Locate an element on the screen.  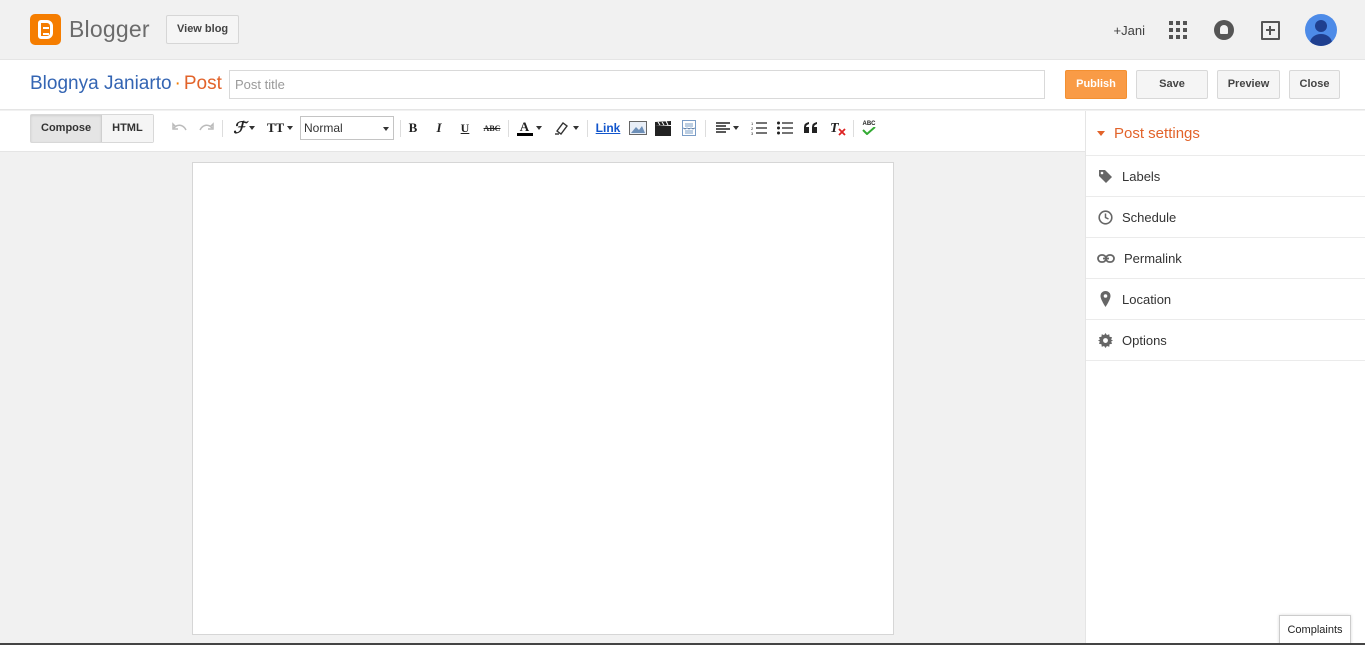
text-color-icon: A is located at coordinates (529, 128).